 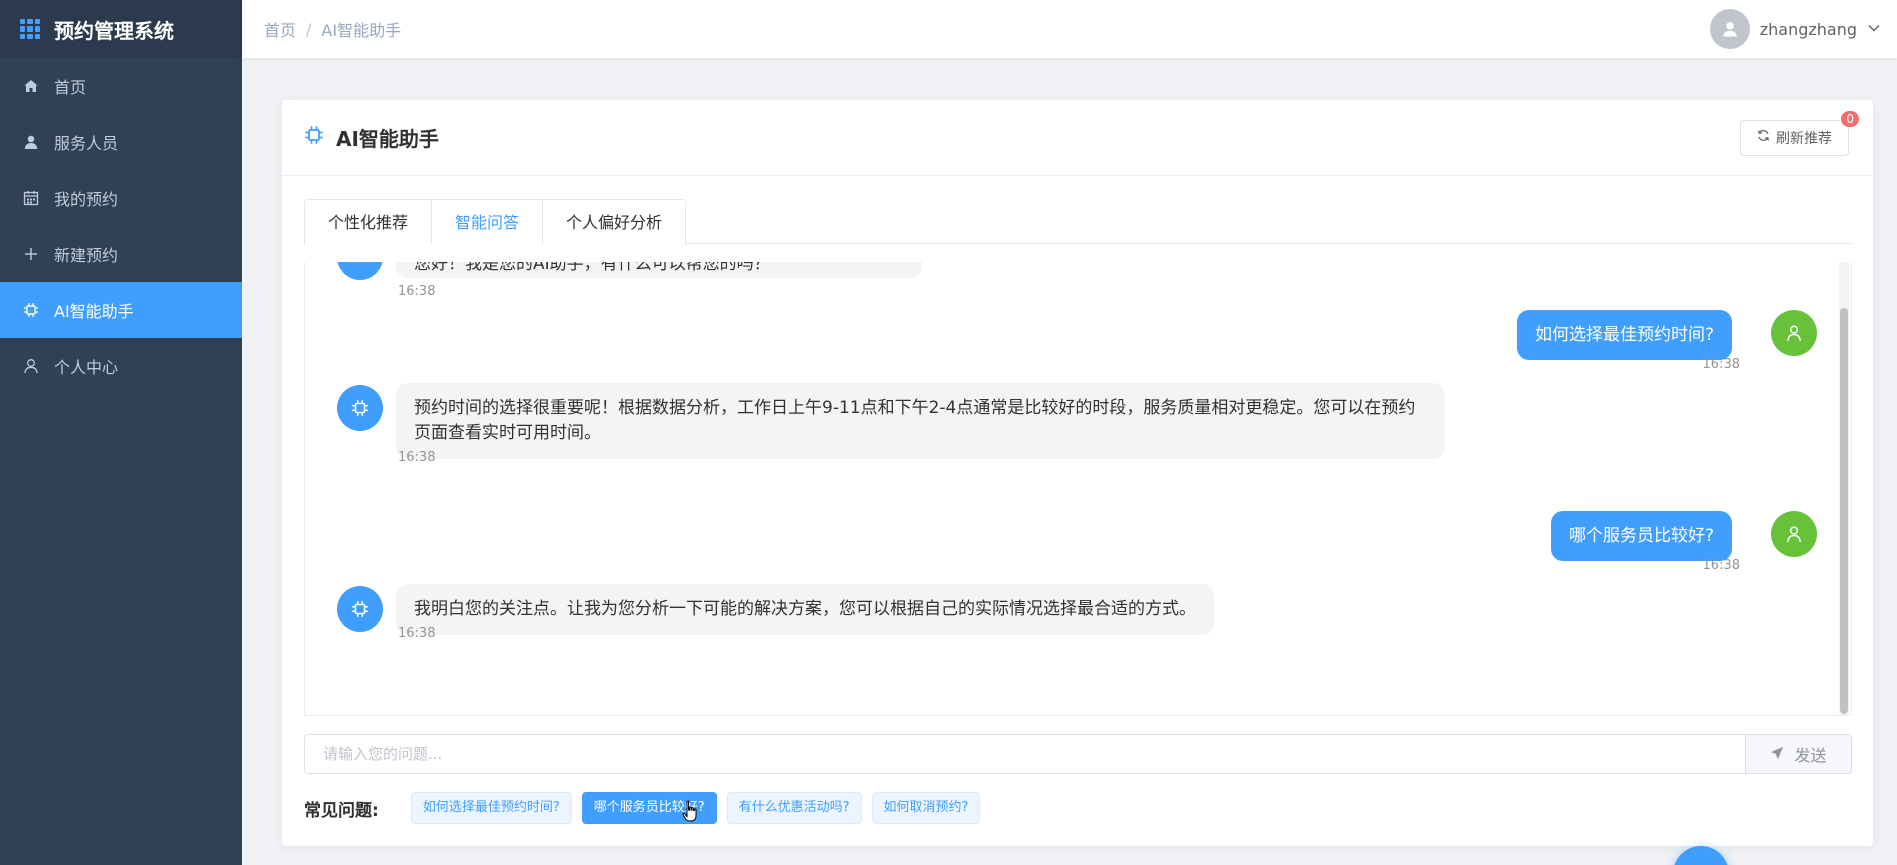 I want to click on tab-smart-qa: 智能问答, so click(x=487, y=222).